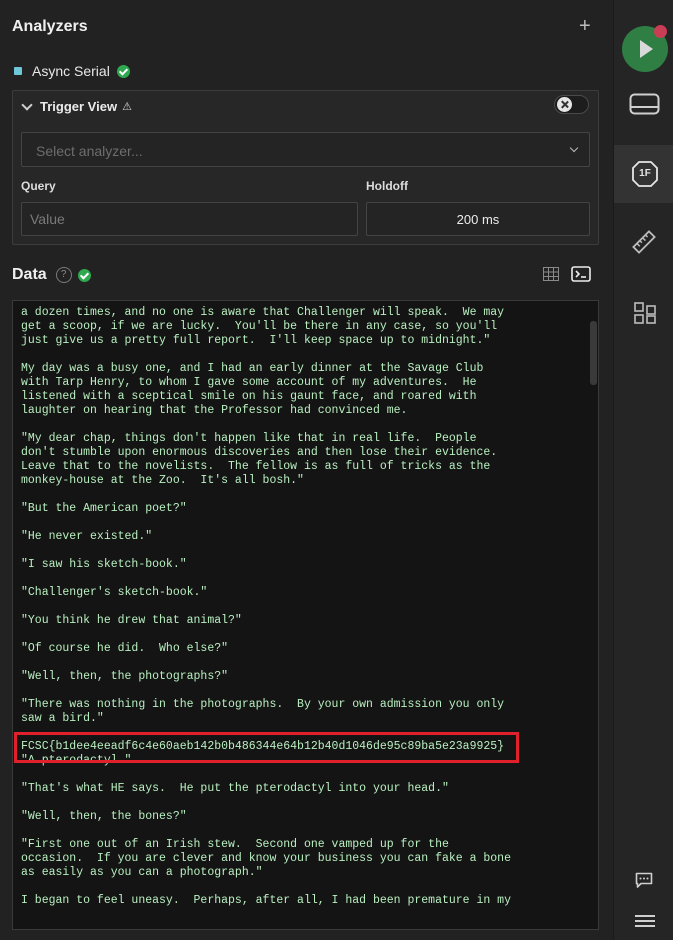  What do you see at coordinates (18, 71) in the screenshot?
I see `analyzer-color-swatch` at bounding box center [18, 71].